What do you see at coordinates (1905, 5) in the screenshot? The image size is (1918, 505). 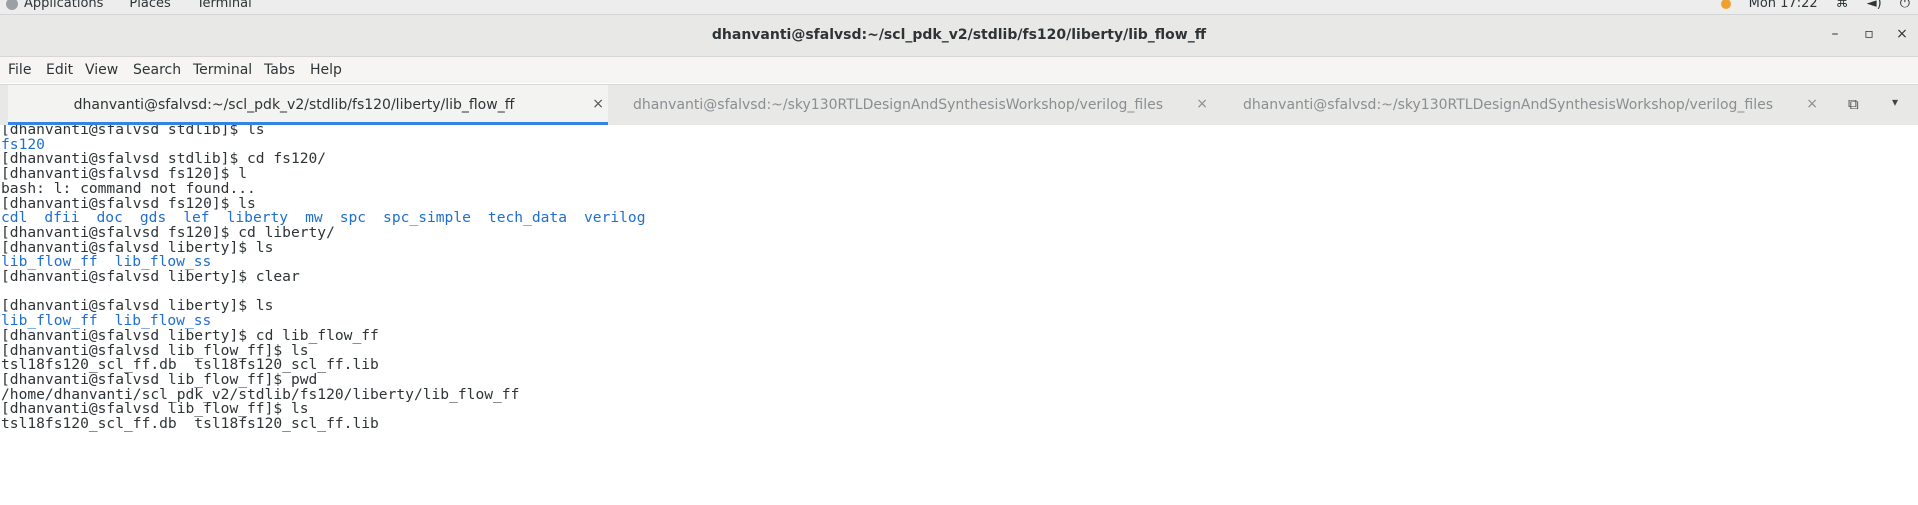 I see `power-icon: ⏻` at bounding box center [1905, 5].